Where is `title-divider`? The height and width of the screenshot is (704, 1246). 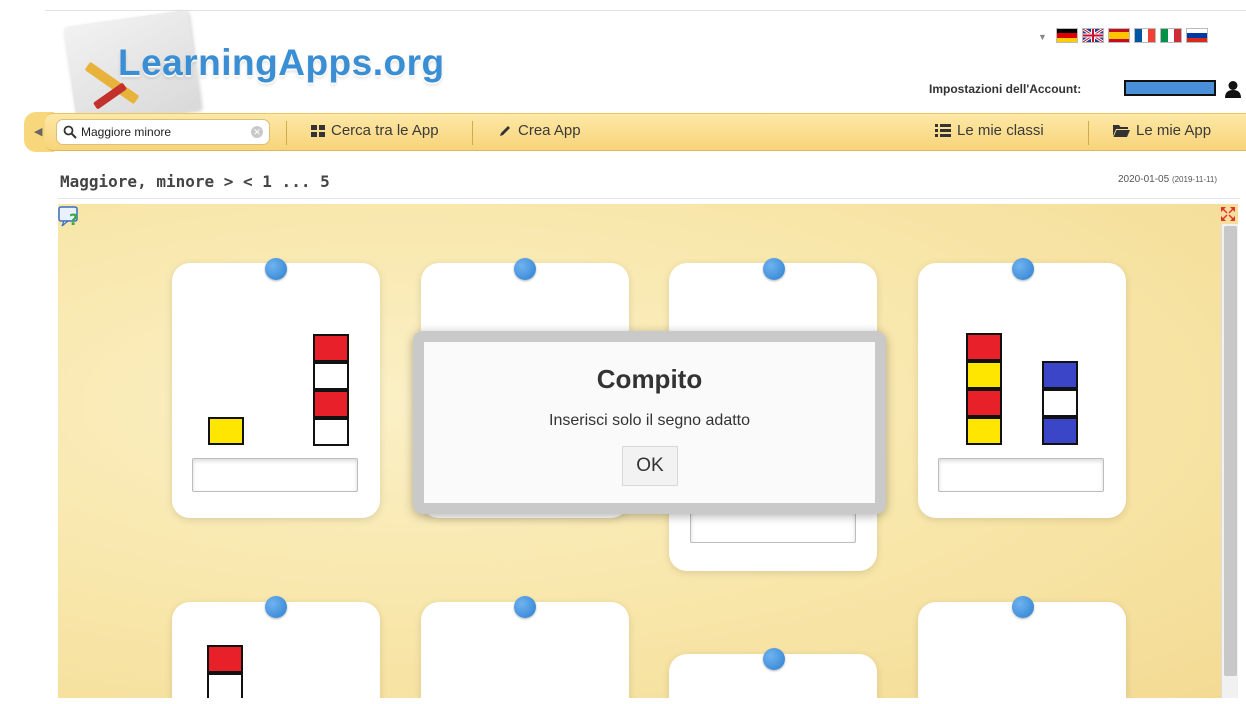 title-divider is located at coordinates (649, 198).